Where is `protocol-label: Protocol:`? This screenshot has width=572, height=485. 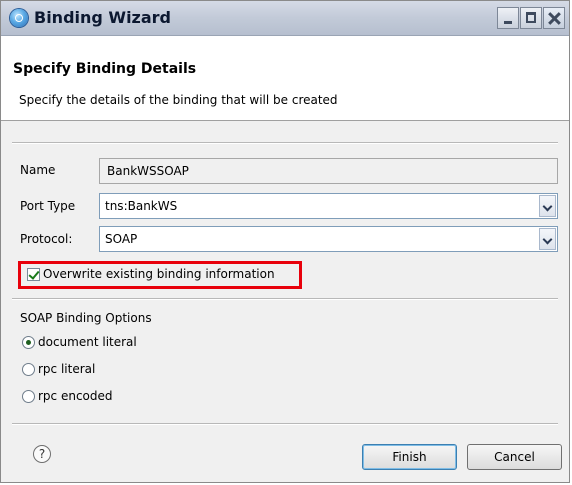 protocol-label: Protocol: is located at coordinates (46, 239).